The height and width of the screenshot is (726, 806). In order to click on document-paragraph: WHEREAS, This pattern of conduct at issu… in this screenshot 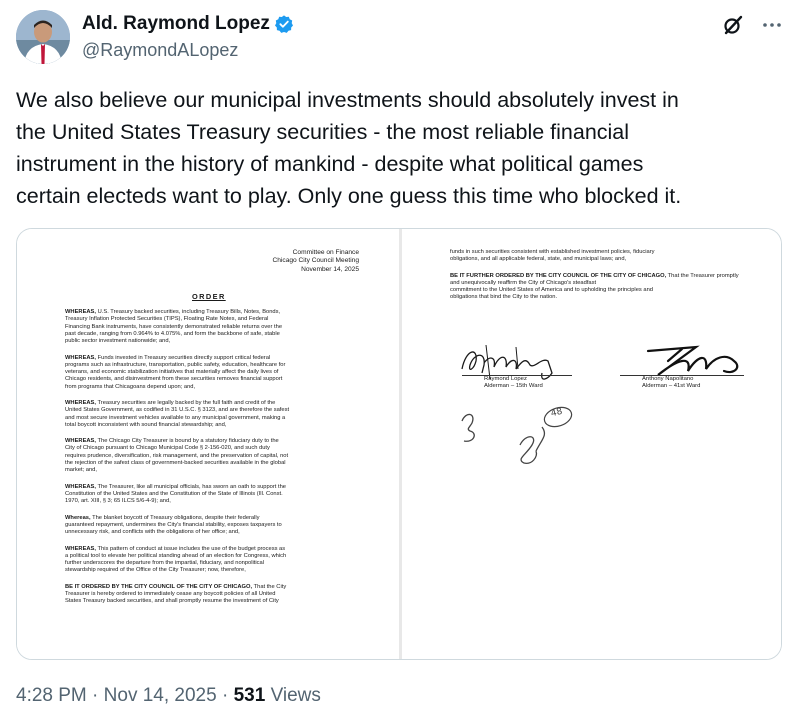, I will do `click(215, 560)`.